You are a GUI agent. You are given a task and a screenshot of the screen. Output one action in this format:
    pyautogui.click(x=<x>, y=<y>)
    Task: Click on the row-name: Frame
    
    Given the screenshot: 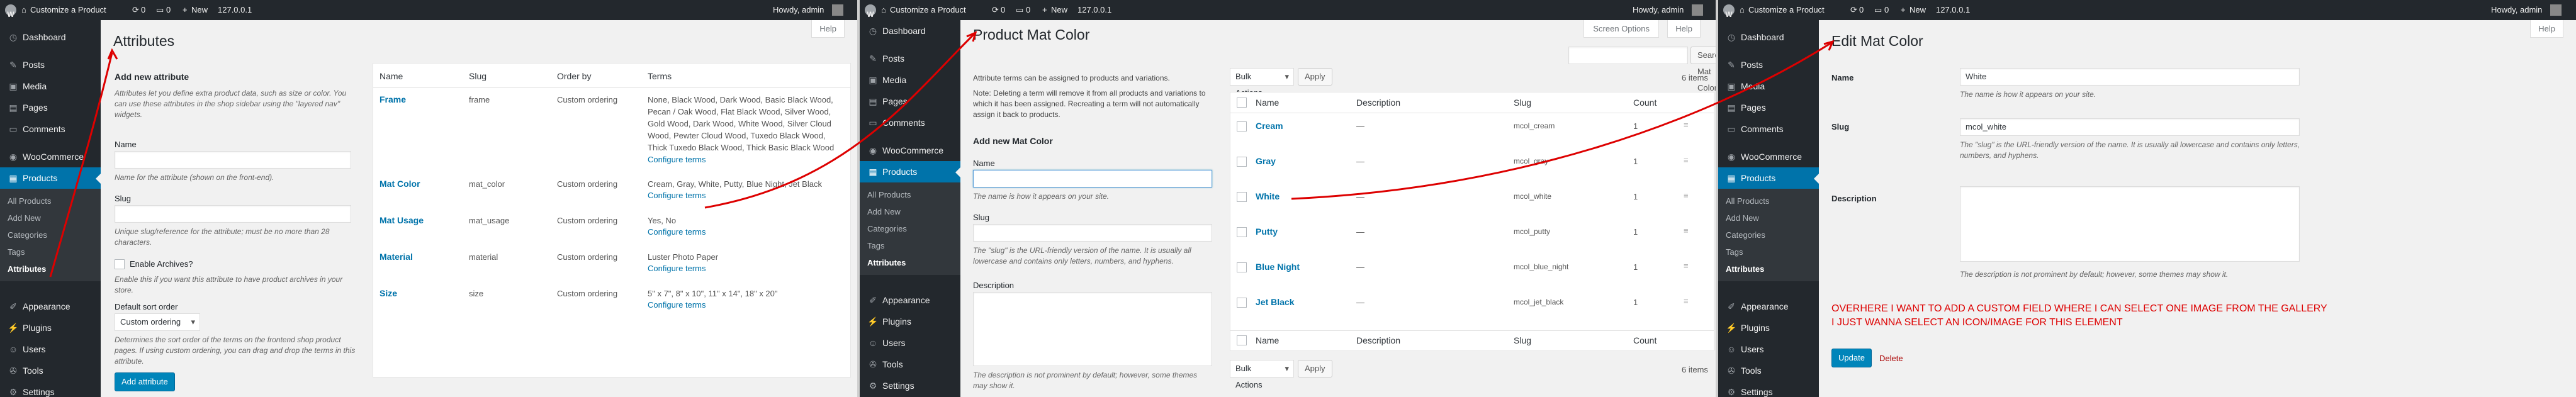 What is the action you would take?
    pyautogui.click(x=393, y=100)
    